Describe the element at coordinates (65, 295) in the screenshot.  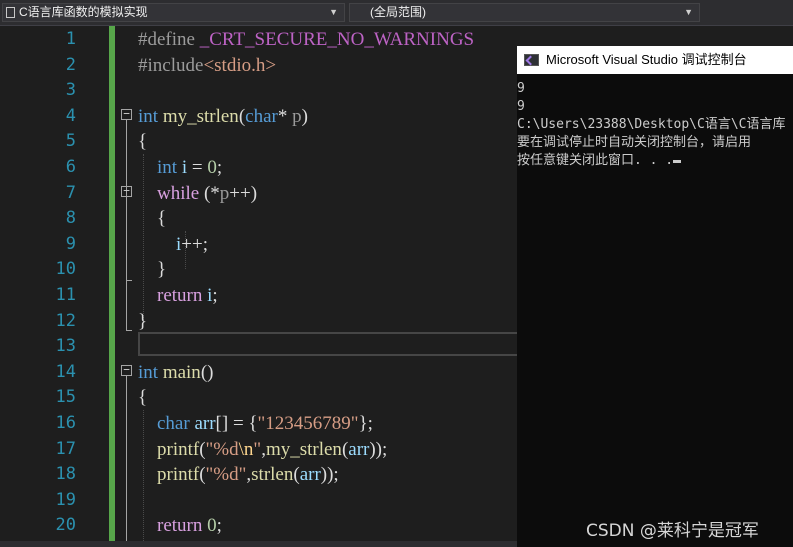
I see `line-number: 11` at that location.